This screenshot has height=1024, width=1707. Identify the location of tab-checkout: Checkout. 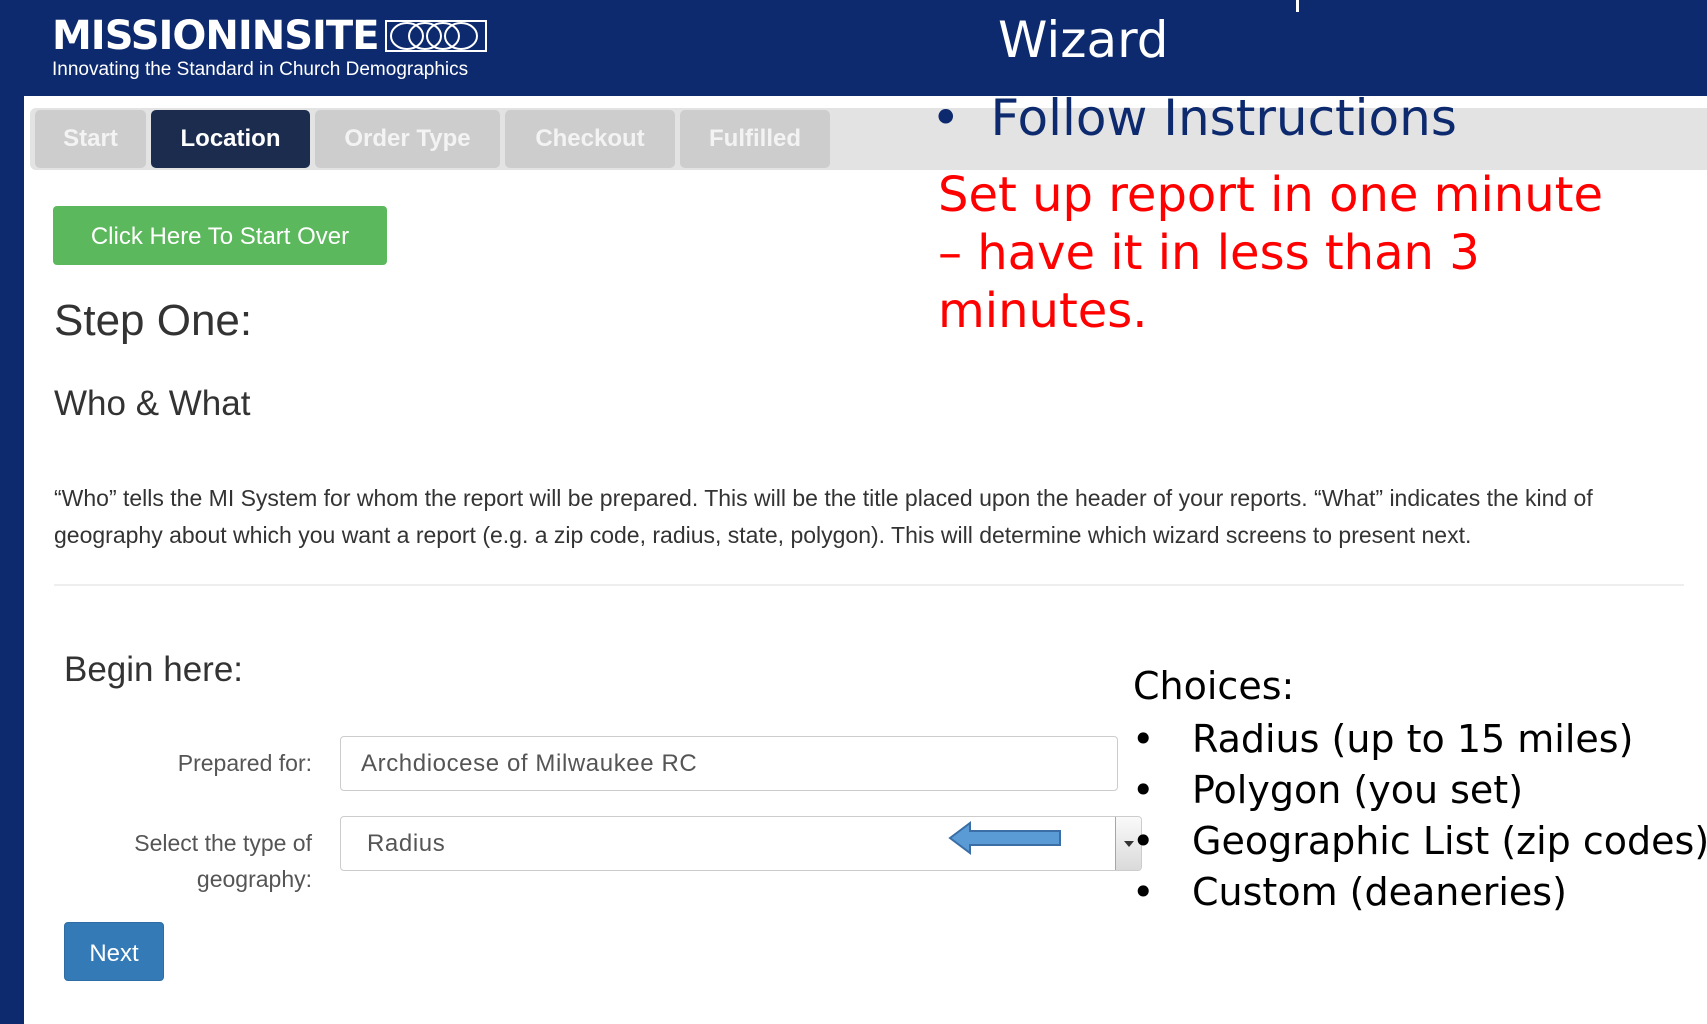
(590, 139).